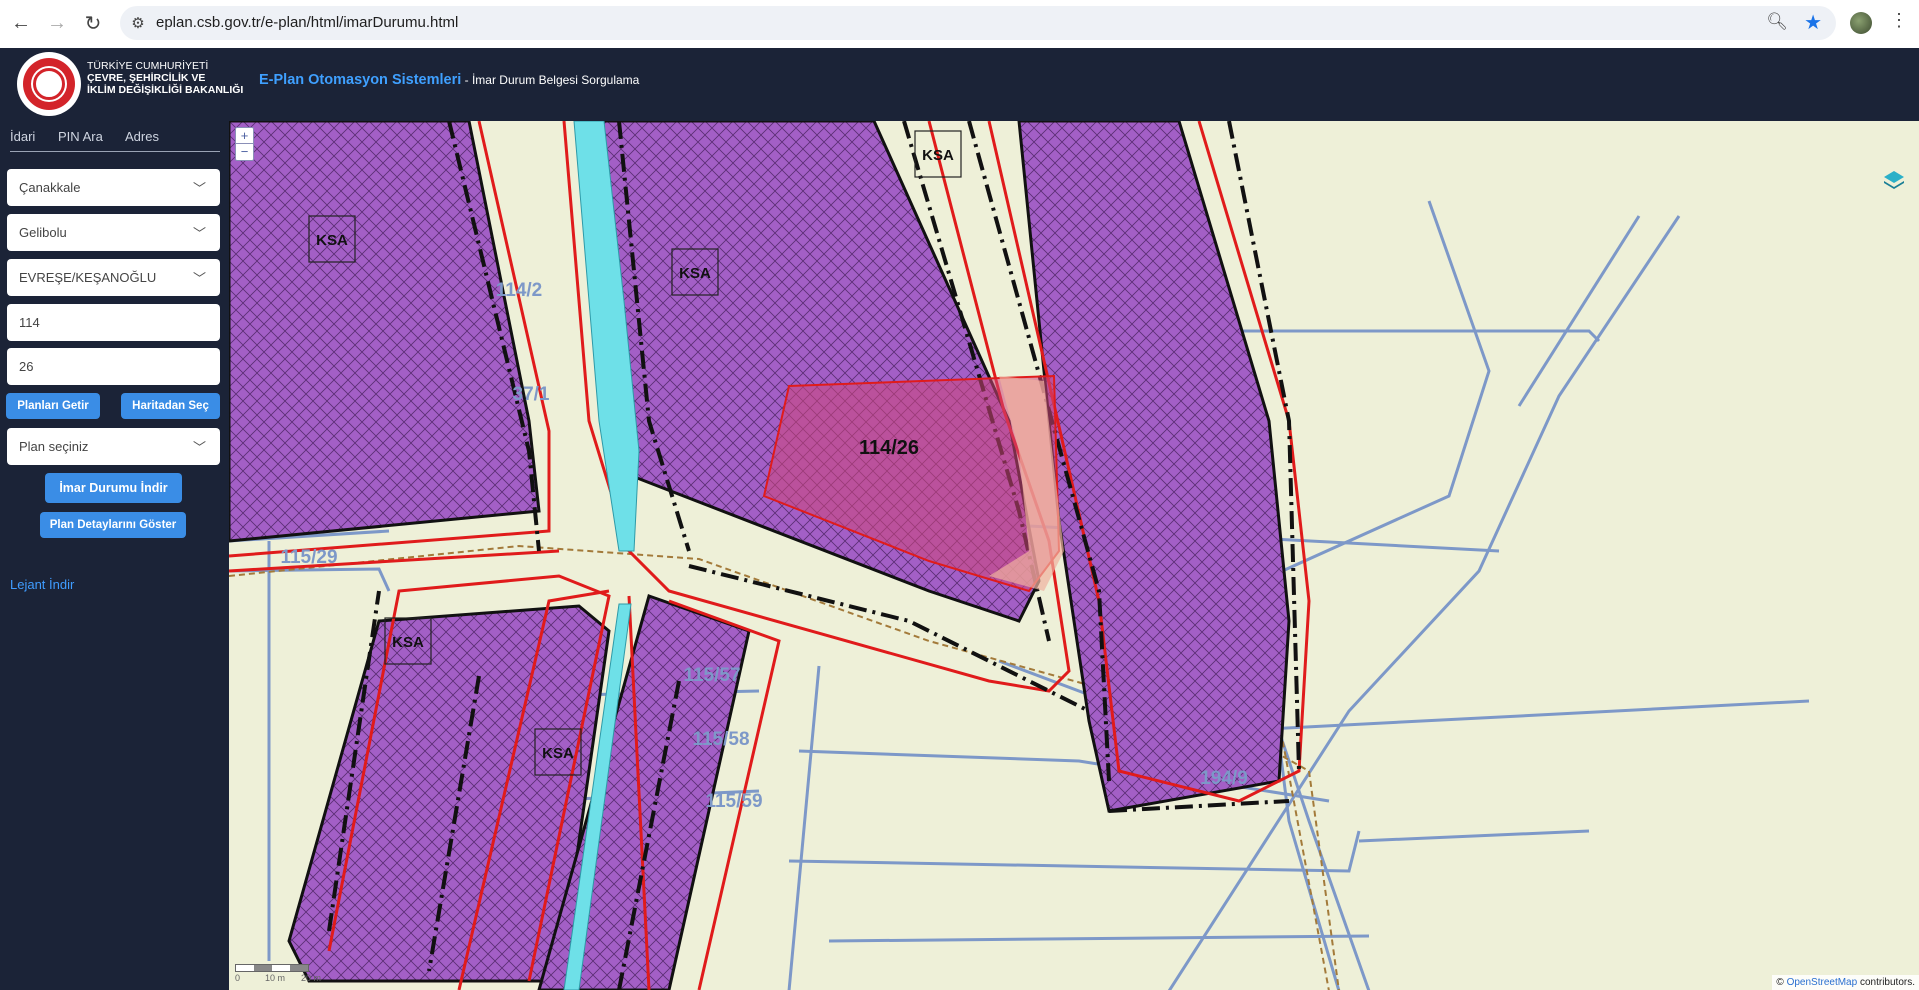 The height and width of the screenshot is (990, 1919). What do you see at coordinates (238, 978) in the screenshot?
I see `scale-label-0: 0` at bounding box center [238, 978].